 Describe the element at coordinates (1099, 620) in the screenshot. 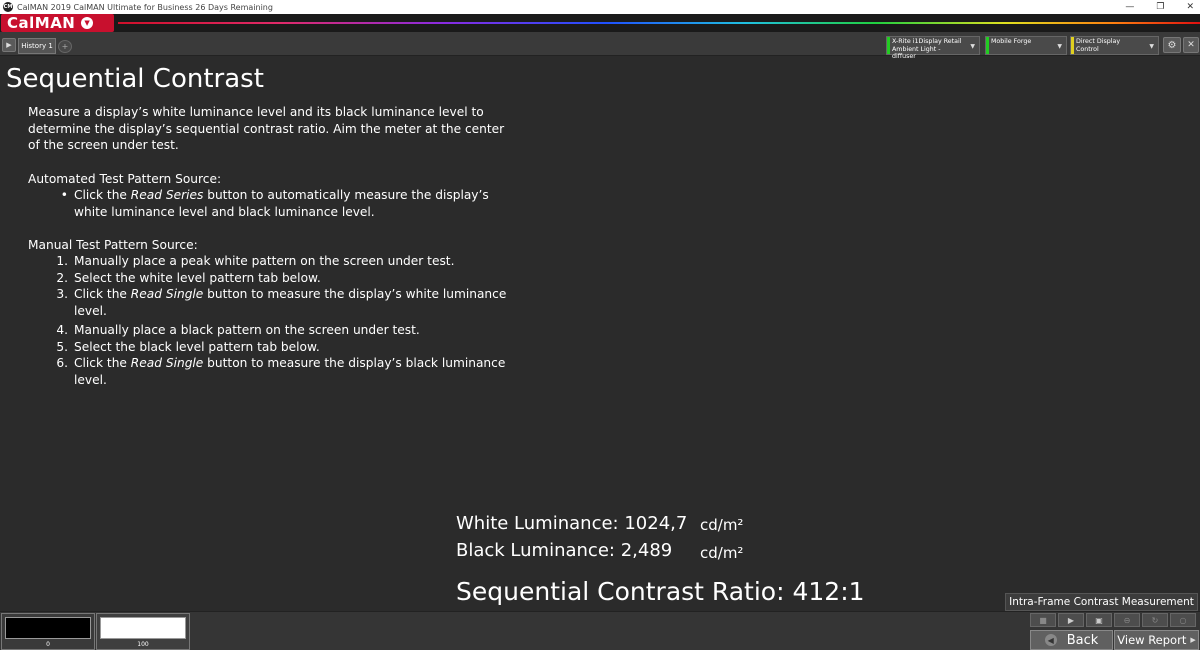

I see `read-series-icon: ▣` at that location.